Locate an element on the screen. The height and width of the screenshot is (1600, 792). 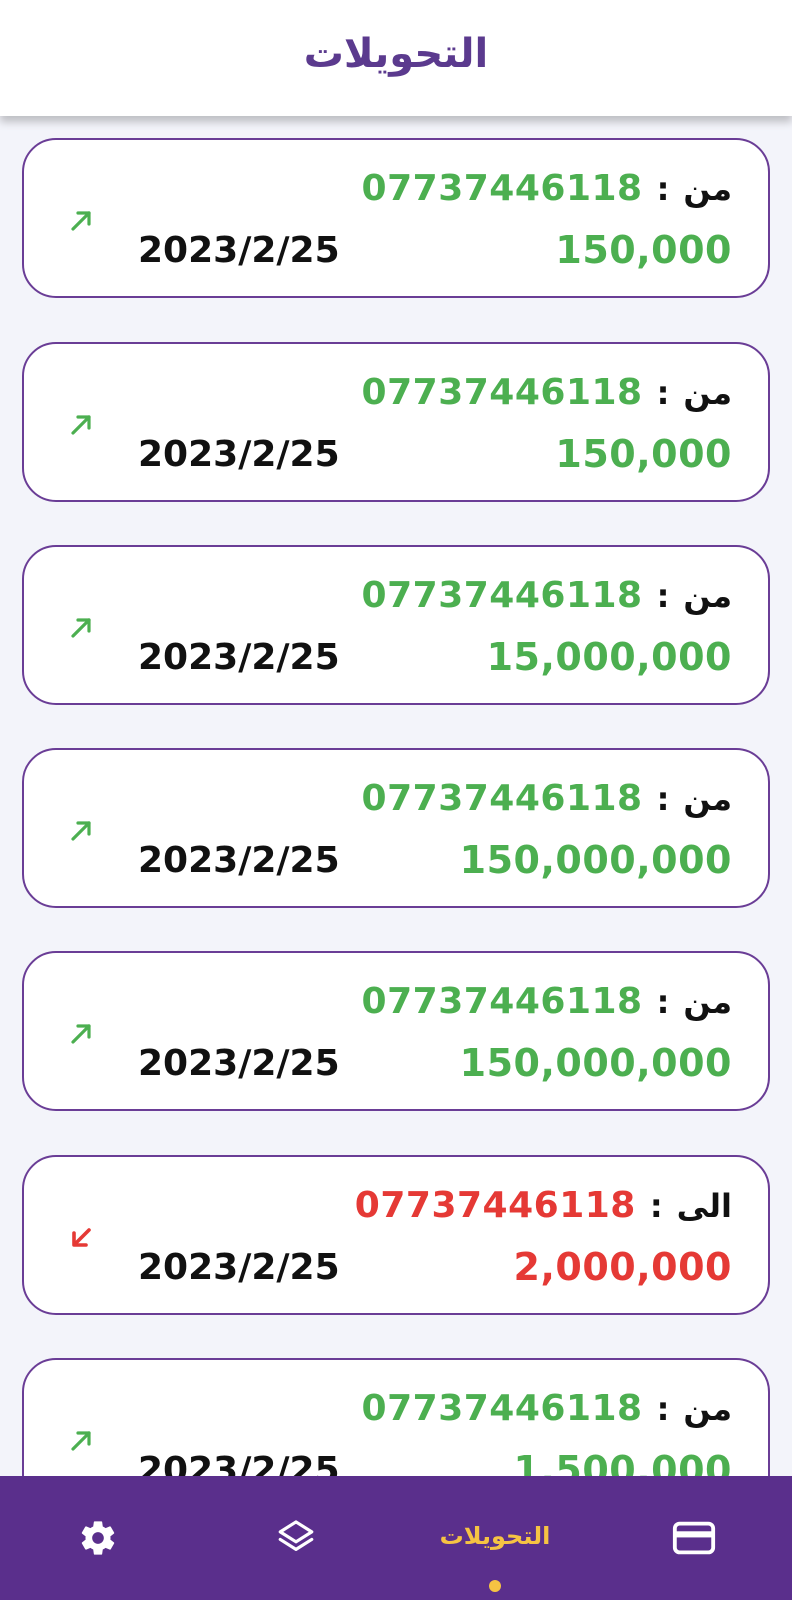
nav-settings-button is located at coordinates (98, 1538).